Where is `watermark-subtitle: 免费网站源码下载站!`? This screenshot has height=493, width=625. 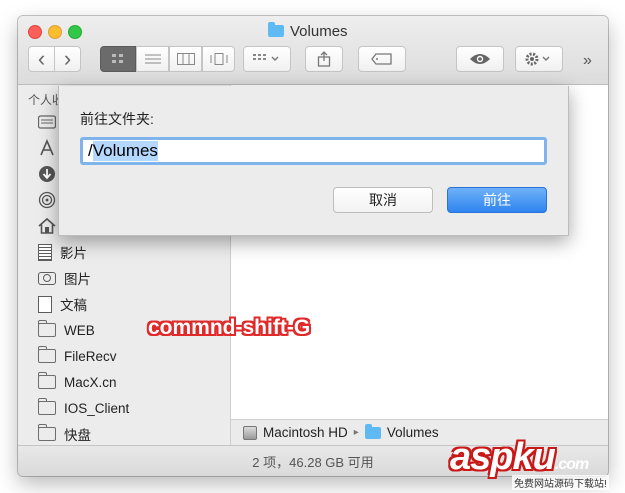
watermark-subtitle: 免费网站源码下载站! is located at coordinates (560, 482).